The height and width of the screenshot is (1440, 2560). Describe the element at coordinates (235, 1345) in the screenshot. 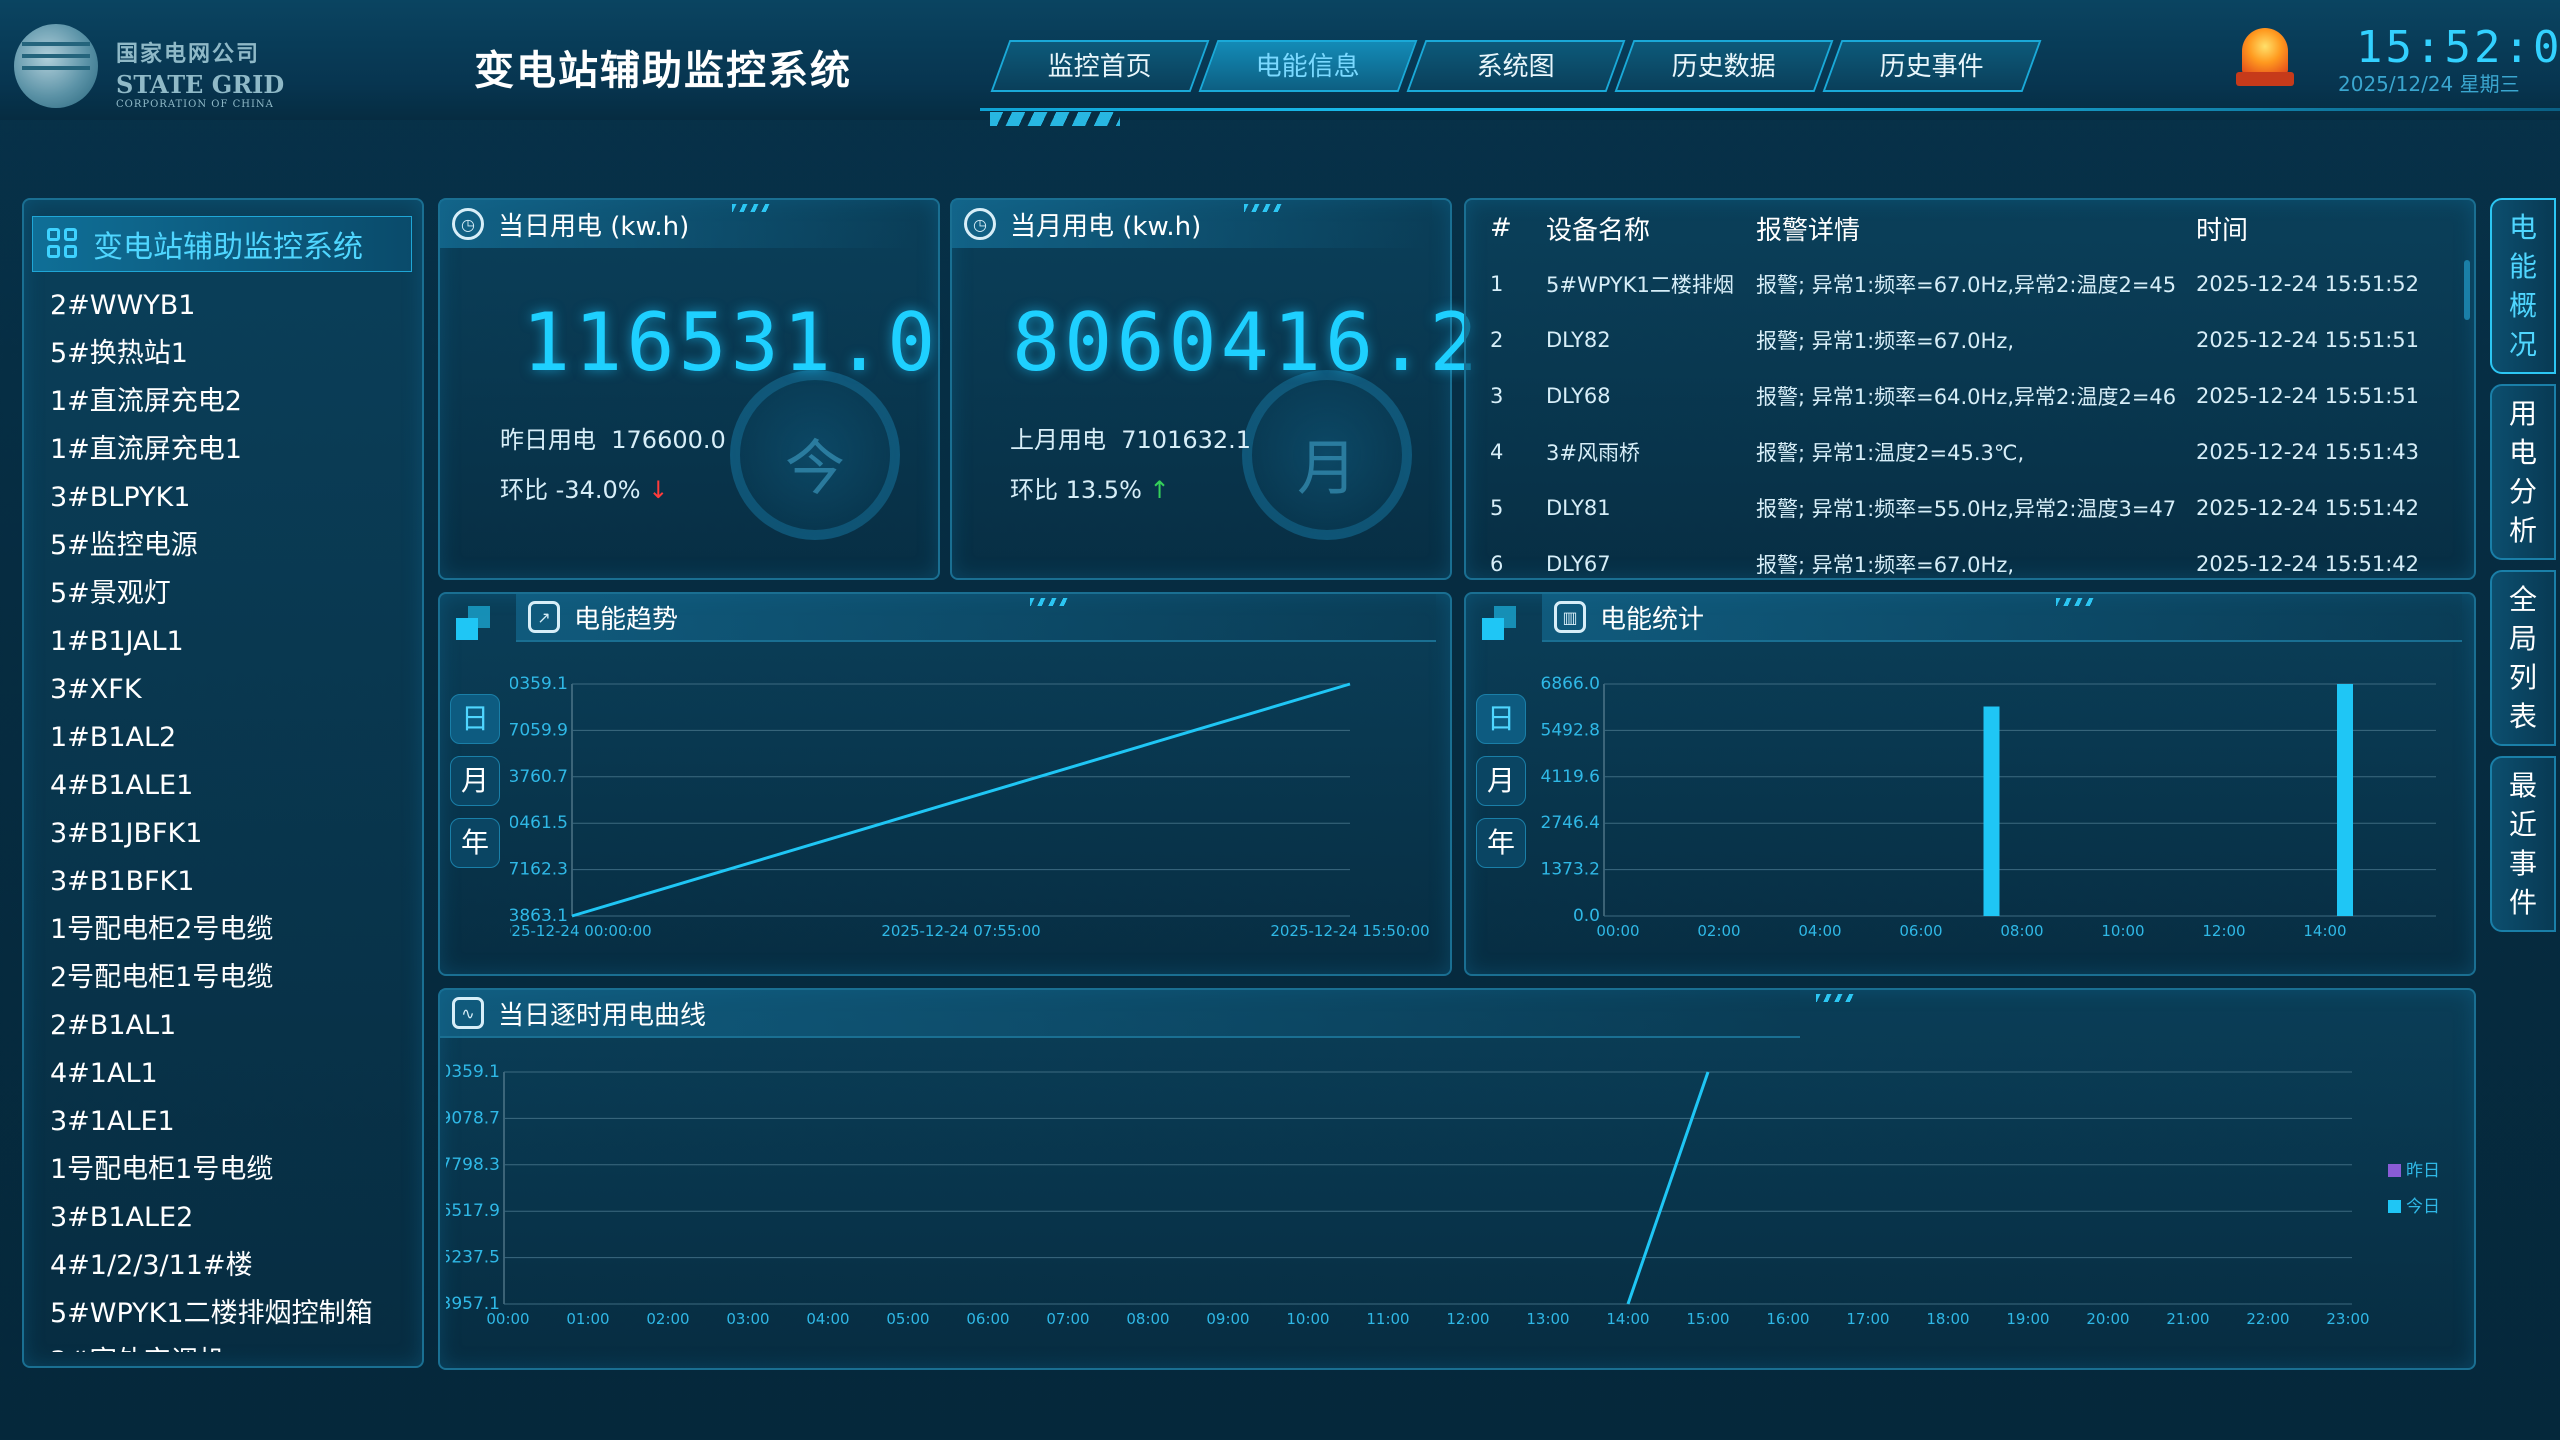

I see `sidebar-device-item: 3#室外空调机` at that location.